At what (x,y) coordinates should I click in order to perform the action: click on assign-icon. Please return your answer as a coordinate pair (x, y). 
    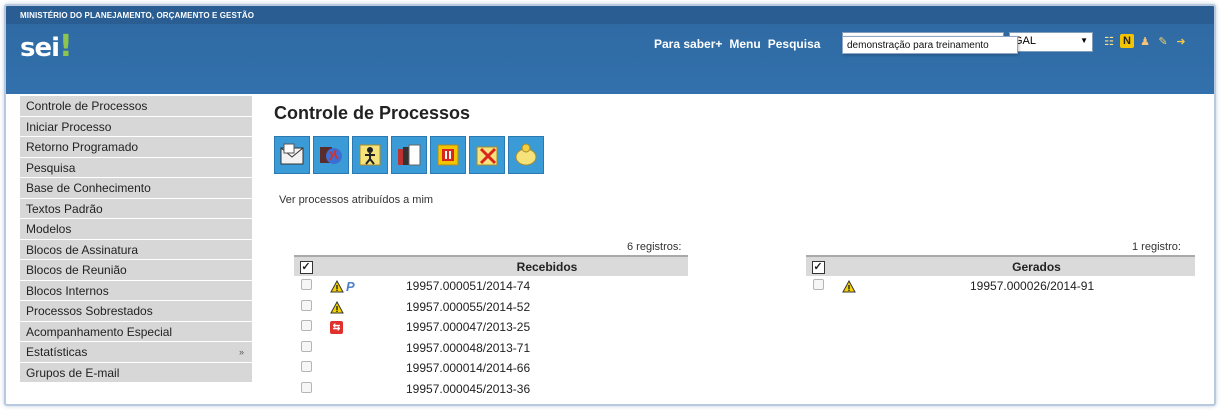
    Looking at the image, I should click on (370, 155).